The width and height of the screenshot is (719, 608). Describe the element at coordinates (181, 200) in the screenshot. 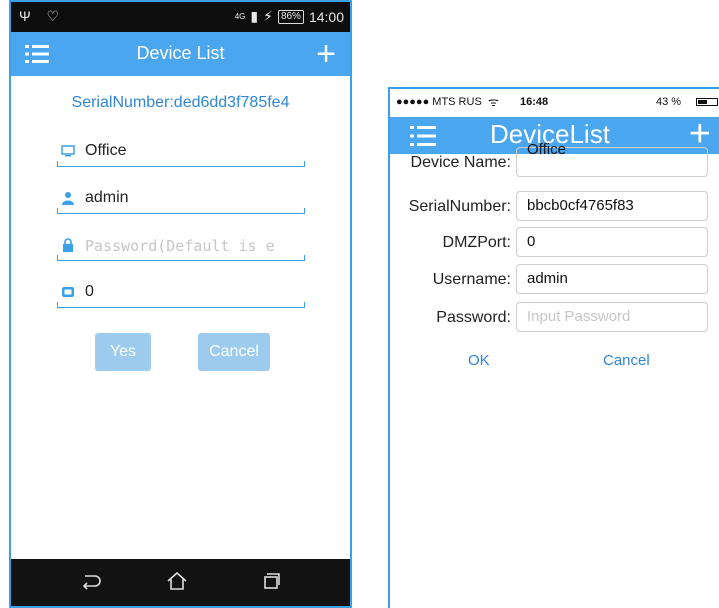

I see `username-field: admin` at that location.